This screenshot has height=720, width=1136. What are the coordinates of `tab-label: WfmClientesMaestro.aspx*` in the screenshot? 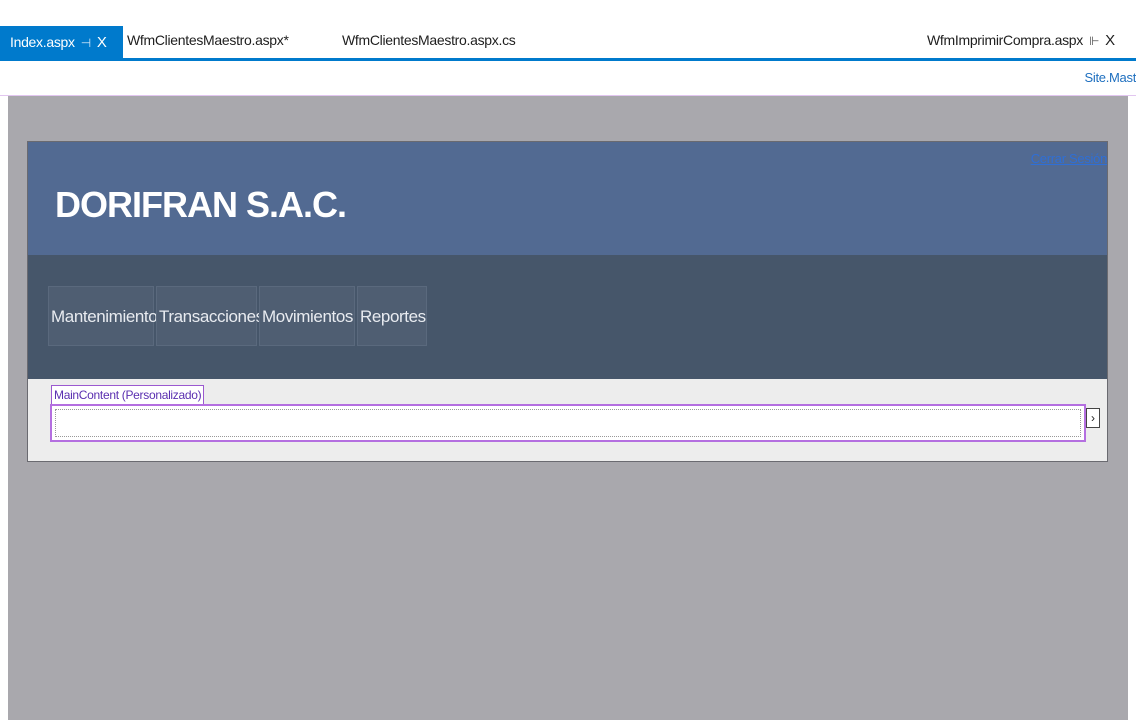 It's located at (208, 40).